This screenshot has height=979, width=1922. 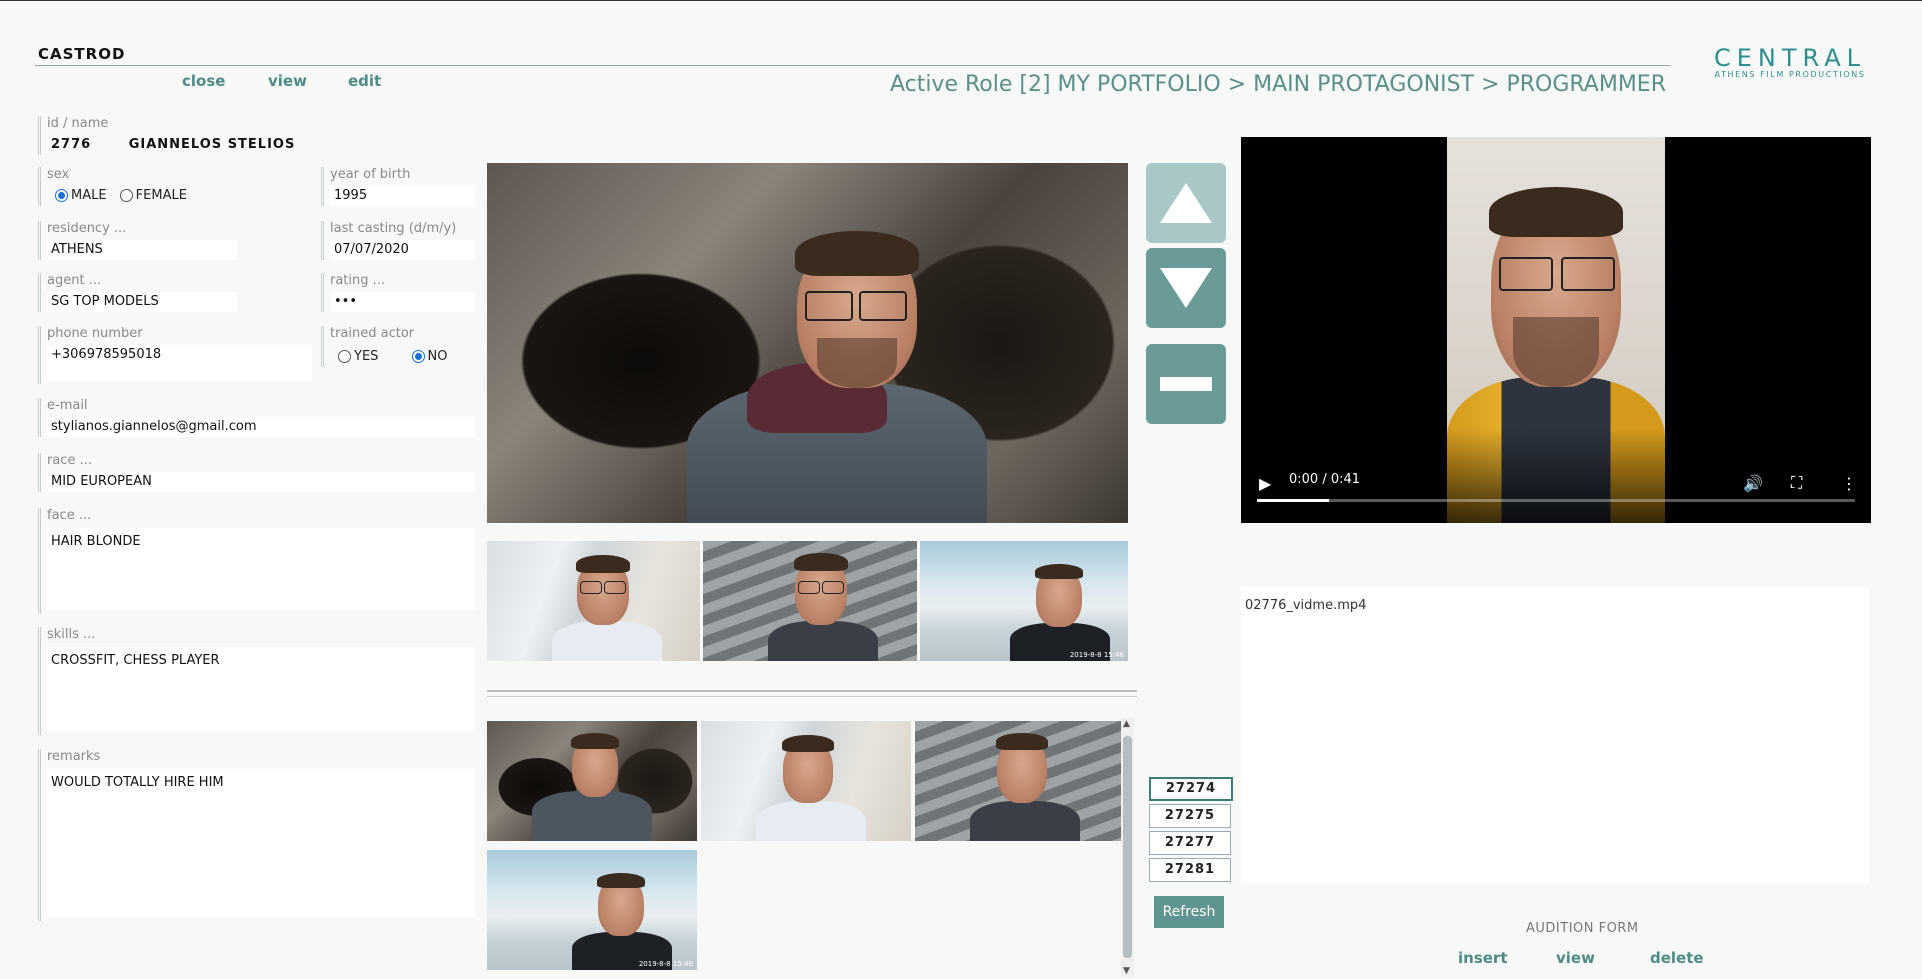 What do you see at coordinates (252, 135) in the screenshot?
I see `id-name-field: id / name 2776 GIANNELOS STELIOS` at bounding box center [252, 135].